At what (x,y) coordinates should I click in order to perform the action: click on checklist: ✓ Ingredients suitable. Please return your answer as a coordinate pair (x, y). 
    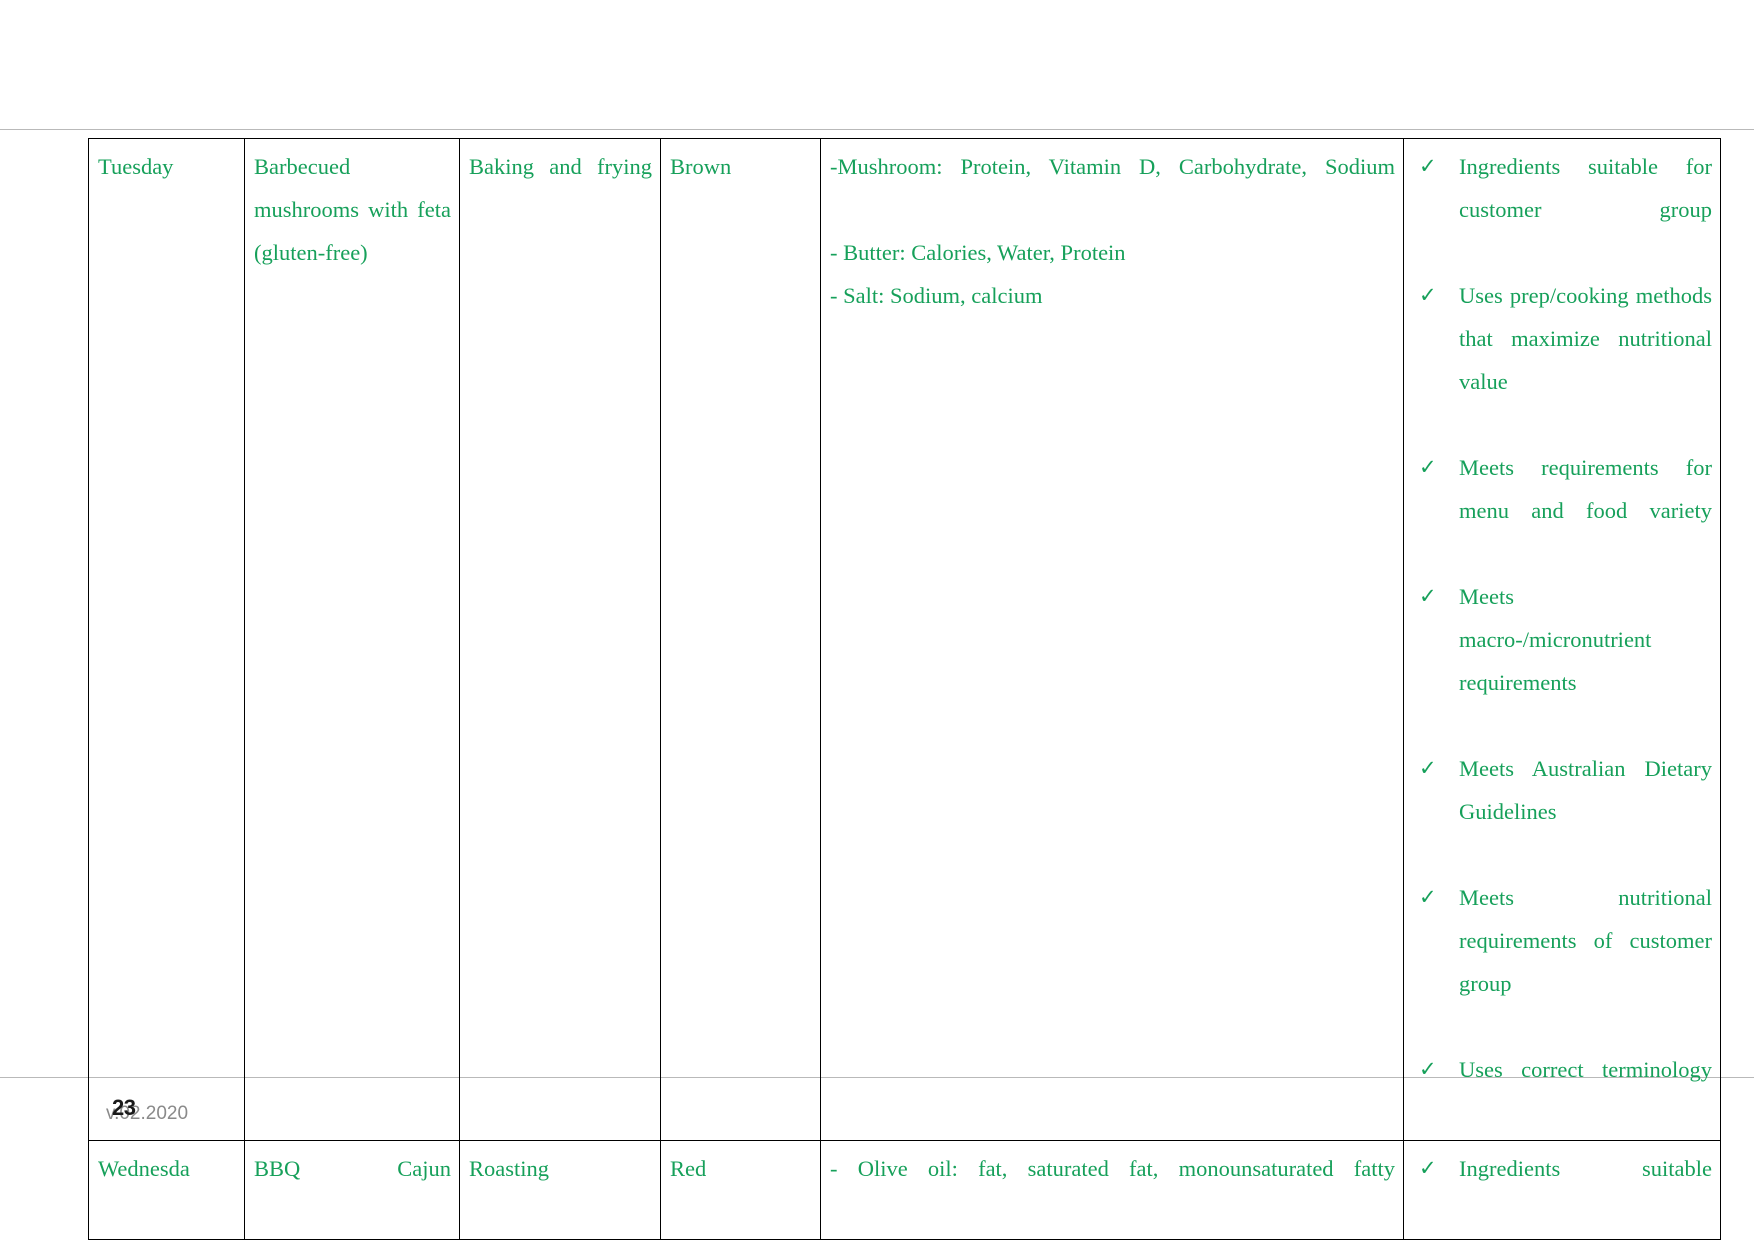
    Looking at the image, I should click on (1562, 1190).